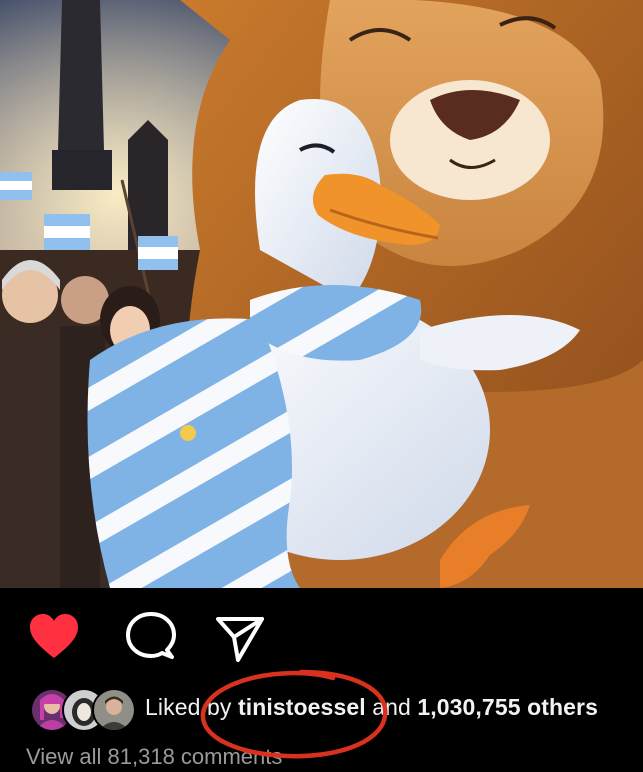 The width and height of the screenshot is (643, 772). Describe the element at coordinates (191, 707) in the screenshot. I see `likes-prefix: Liked by` at that location.